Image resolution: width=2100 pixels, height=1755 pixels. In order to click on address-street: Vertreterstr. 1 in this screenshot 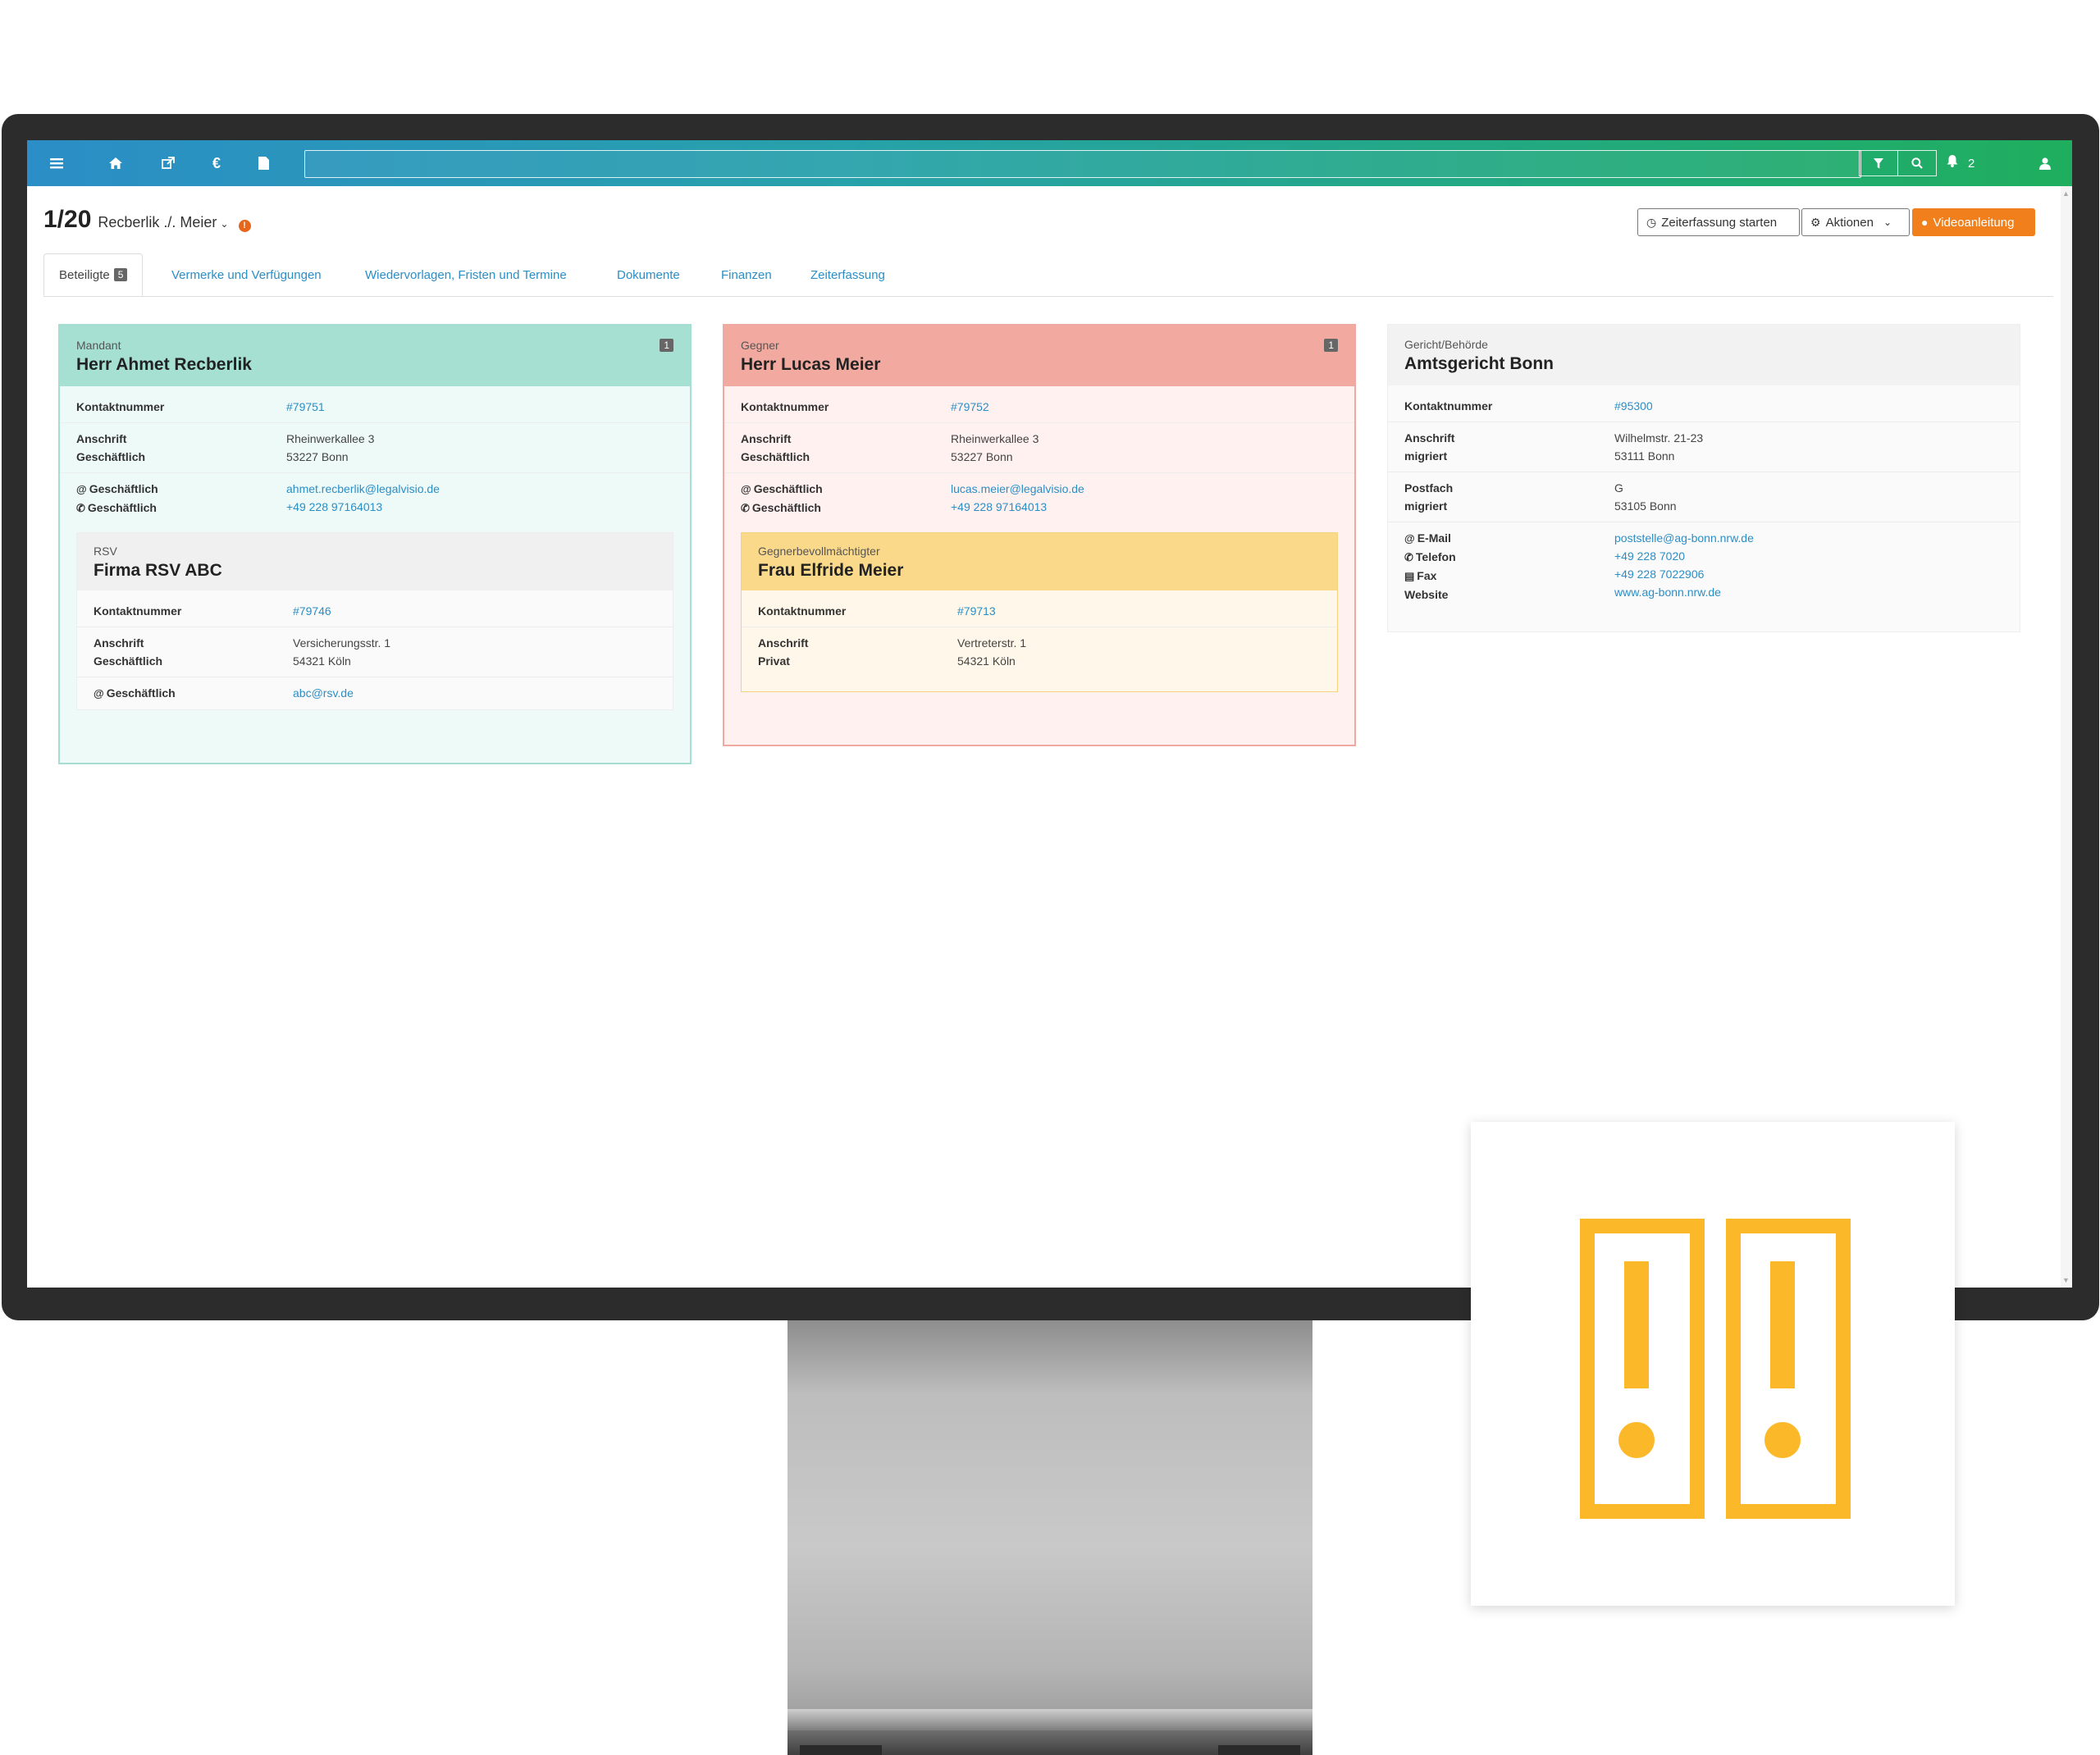, I will do `click(992, 643)`.